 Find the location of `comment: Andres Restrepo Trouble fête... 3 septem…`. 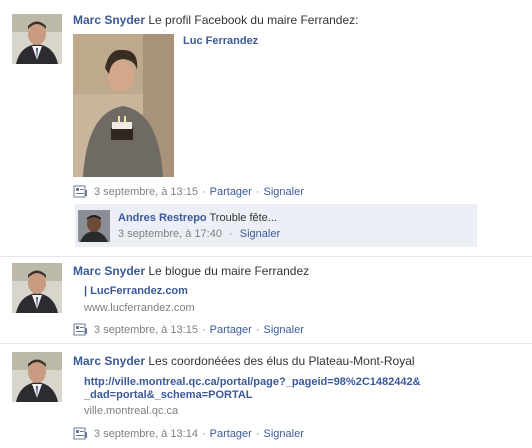

comment: Andres Restrepo Trouble fête... 3 septem… is located at coordinates (276, 225).